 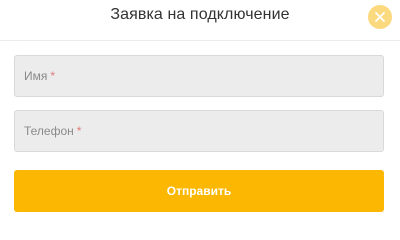 I want to click on modal-title: Заявка на подключение, so click(x=200, y=14).